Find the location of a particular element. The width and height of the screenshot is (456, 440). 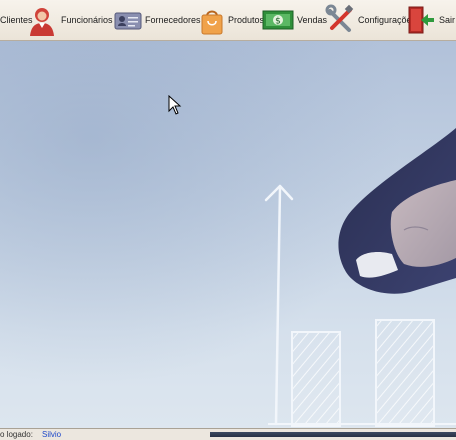

shopping-bag-icon is located at coordinates (212, 22).